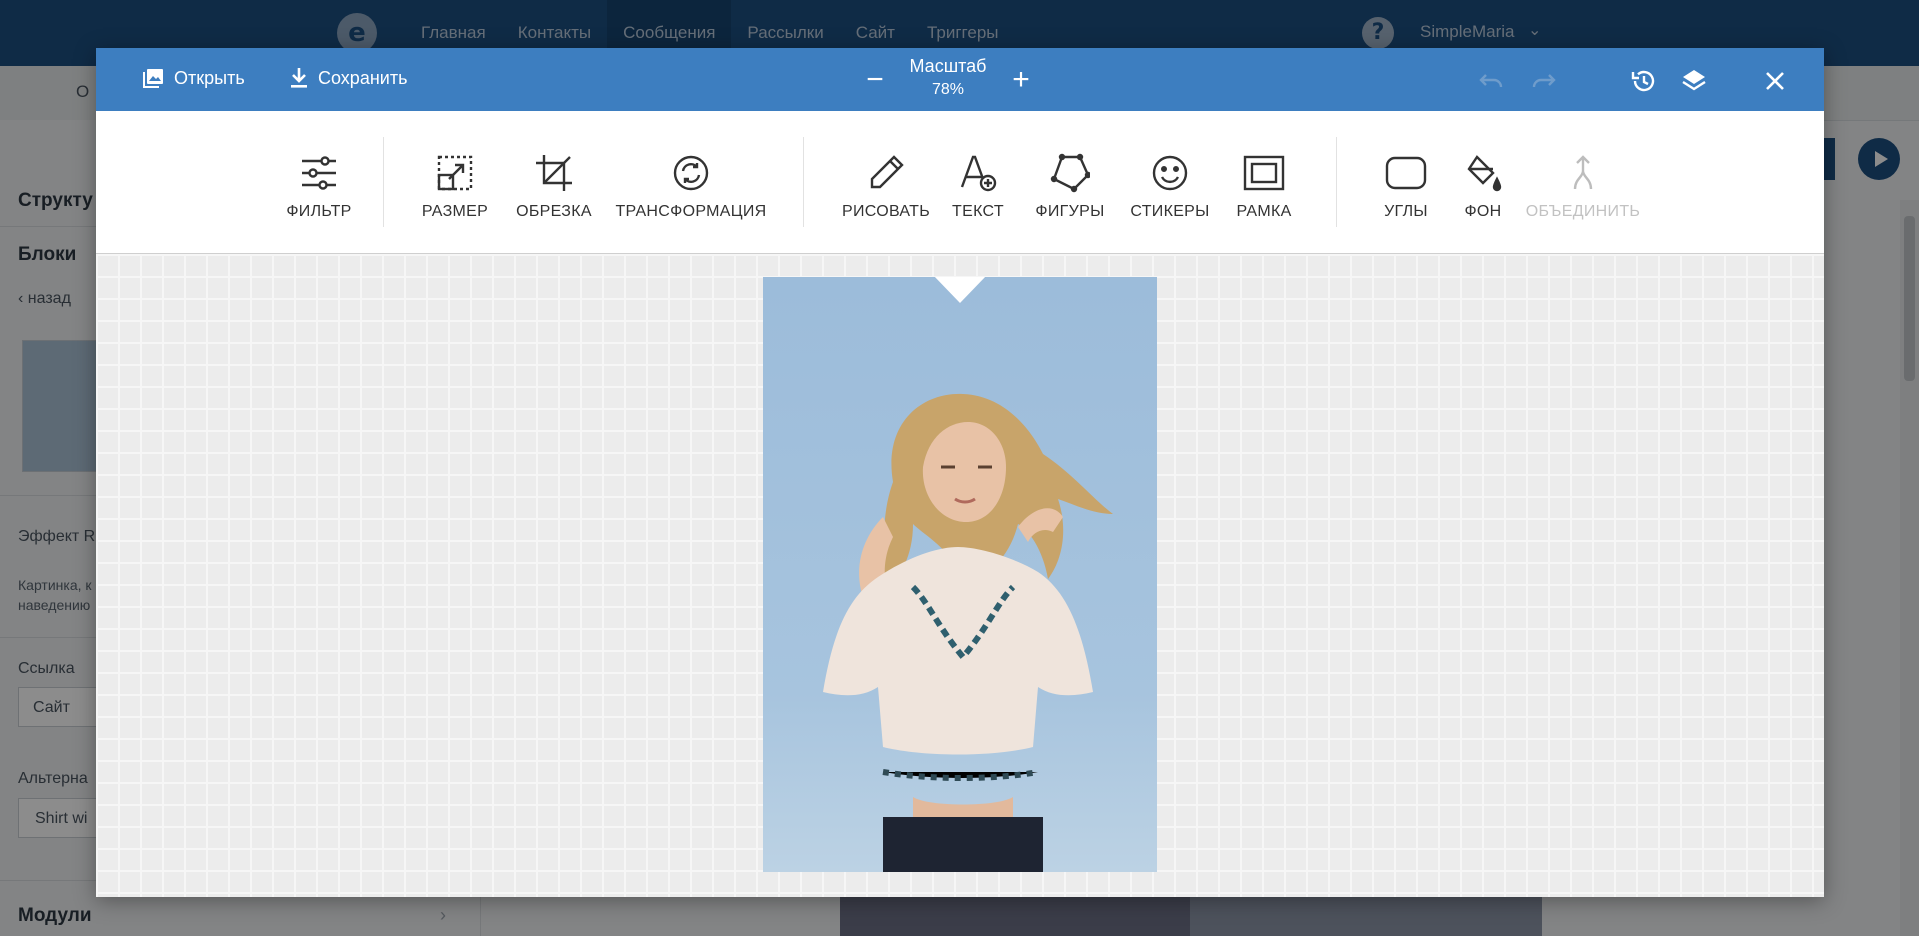 The width and height of the screenshot is (1919, 936). I want to click on tool-shapes: ФИГУРЫ, so click(1070, 191).